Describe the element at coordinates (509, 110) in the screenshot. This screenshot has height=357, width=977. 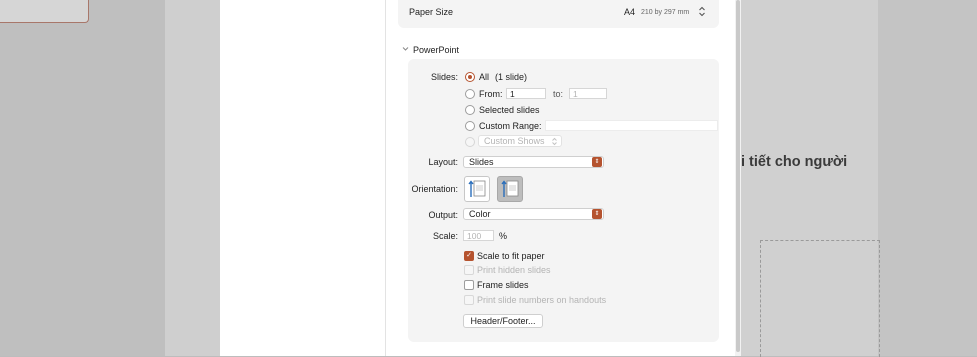
I see `selected-slides-label: Selected slides` at that location.